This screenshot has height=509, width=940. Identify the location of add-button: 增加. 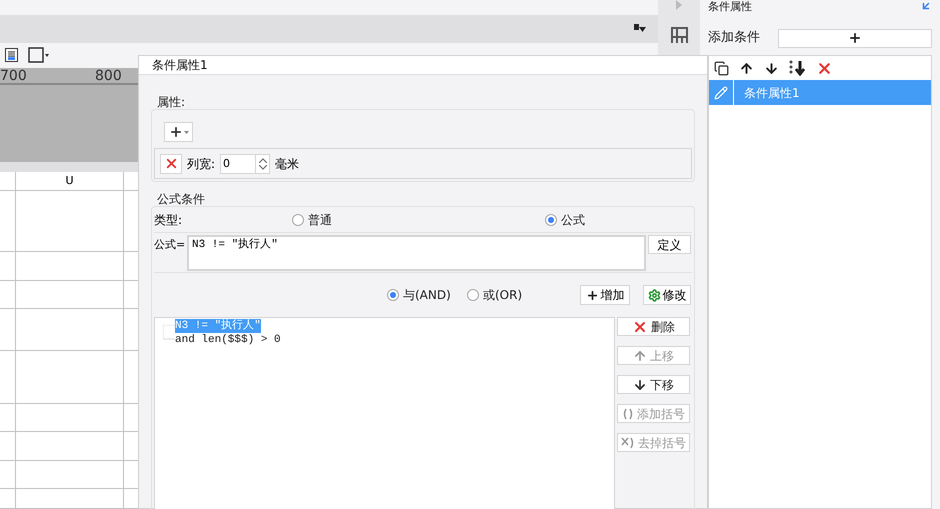
(605, 295).